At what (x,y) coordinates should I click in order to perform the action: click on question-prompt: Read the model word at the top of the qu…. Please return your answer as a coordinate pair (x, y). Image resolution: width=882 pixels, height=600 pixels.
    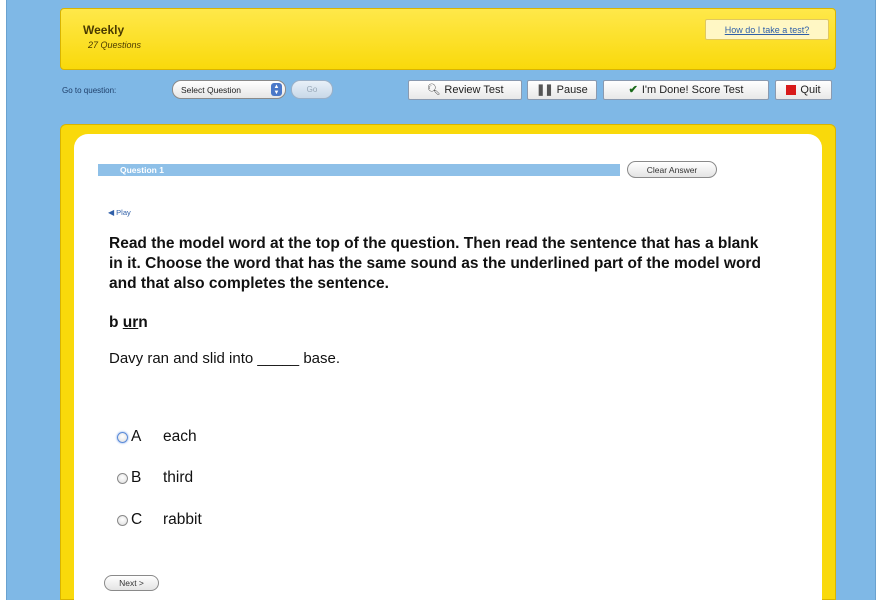
    Looking at the image, I should click on (435, 263).